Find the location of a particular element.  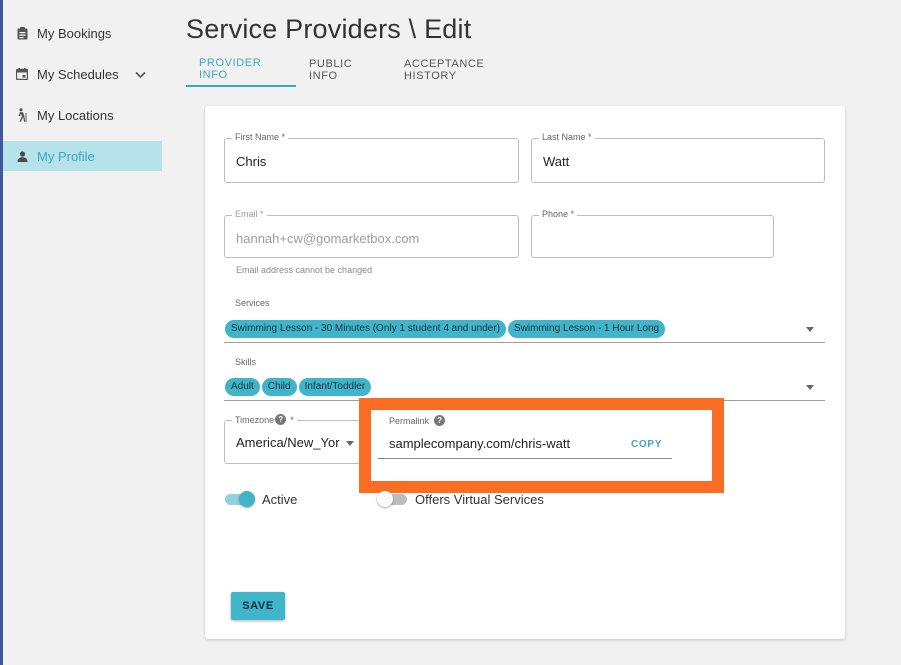

sidebar-item-label: My Schedules is located at coordinates (78, 74).